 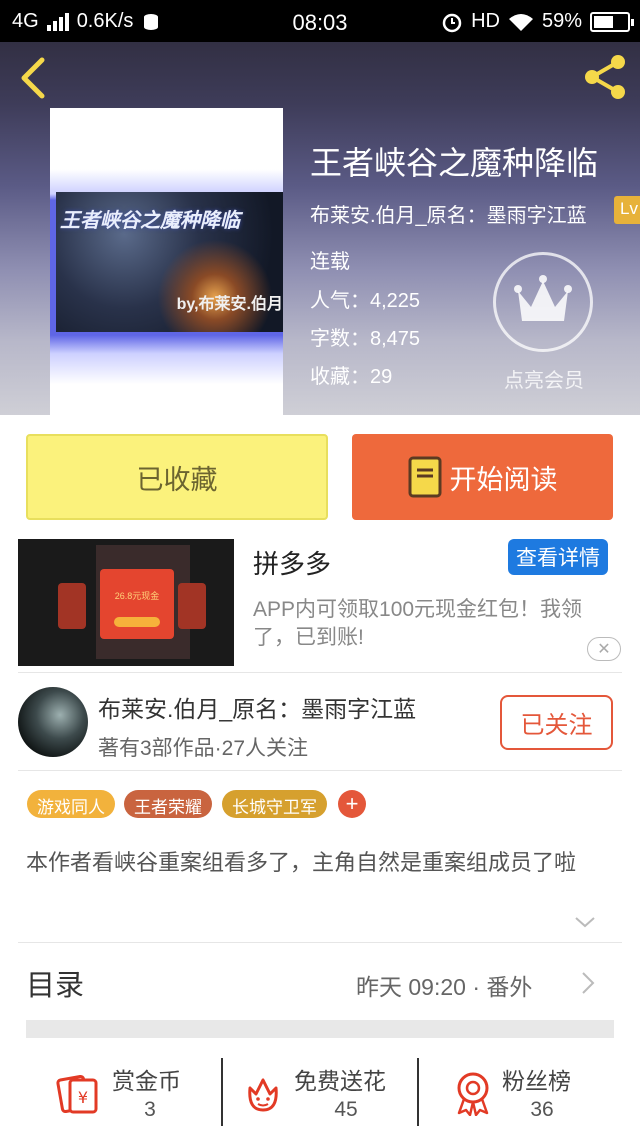 What do you see at coordinates (365, 339) in the screenshot?
I see `word-count: 字数：8,475` at bounding box center [365, 339].